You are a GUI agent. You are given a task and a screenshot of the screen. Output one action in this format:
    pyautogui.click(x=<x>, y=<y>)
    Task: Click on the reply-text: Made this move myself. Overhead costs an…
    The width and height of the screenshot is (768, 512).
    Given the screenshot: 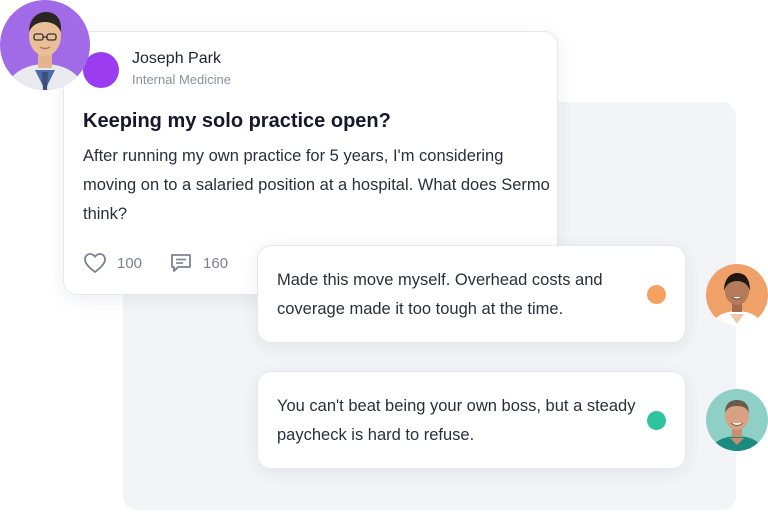 What is the action you would take?
    pyautogui.click(x=440, y=294)
    